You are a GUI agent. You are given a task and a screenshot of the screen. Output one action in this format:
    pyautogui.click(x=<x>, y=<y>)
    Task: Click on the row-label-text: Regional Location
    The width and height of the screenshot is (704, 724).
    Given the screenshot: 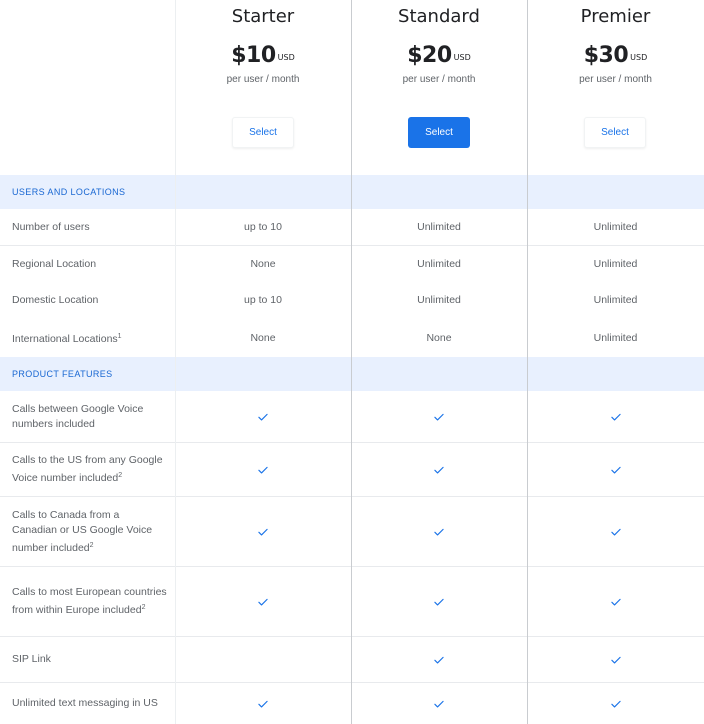 What is the action you would take?
    pyautogui.click(x=54, y=263)
    